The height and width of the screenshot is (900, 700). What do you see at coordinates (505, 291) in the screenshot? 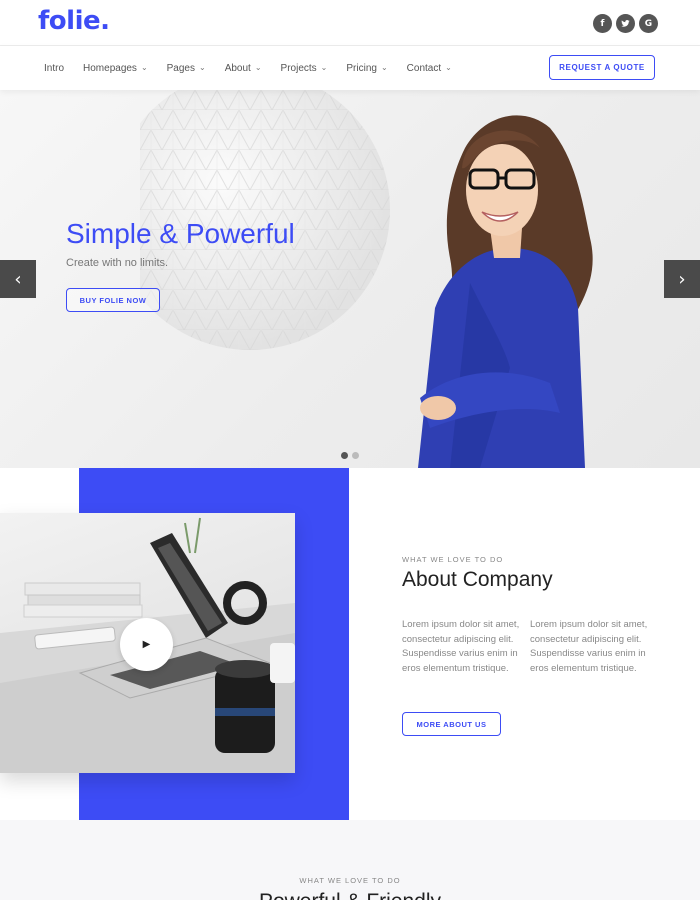
I see `hero-woman-photo` at bounding box center [505, 291].